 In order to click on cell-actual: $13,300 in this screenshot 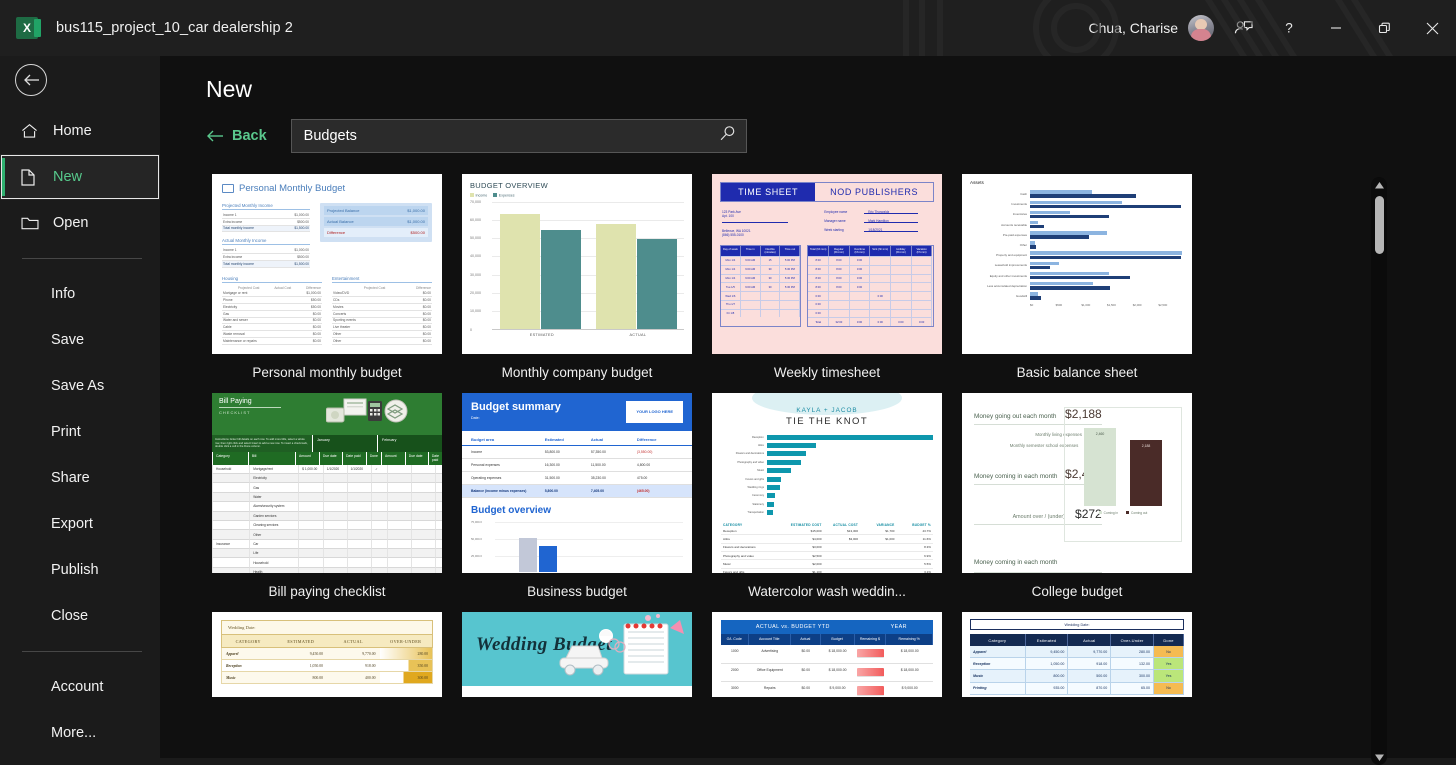, I will do `click(852, 530)`.